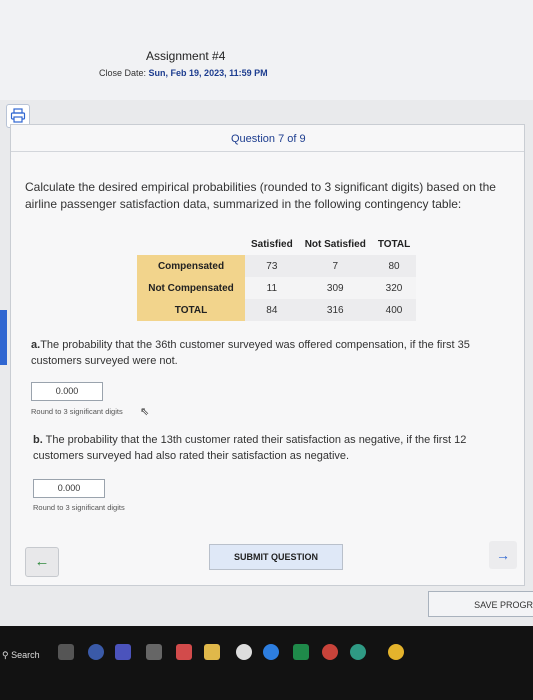 This screenshot has width=533, height=700. Describe the element at coordinates (212, 652) in the screenshot. I see `folder-icon` at that location.